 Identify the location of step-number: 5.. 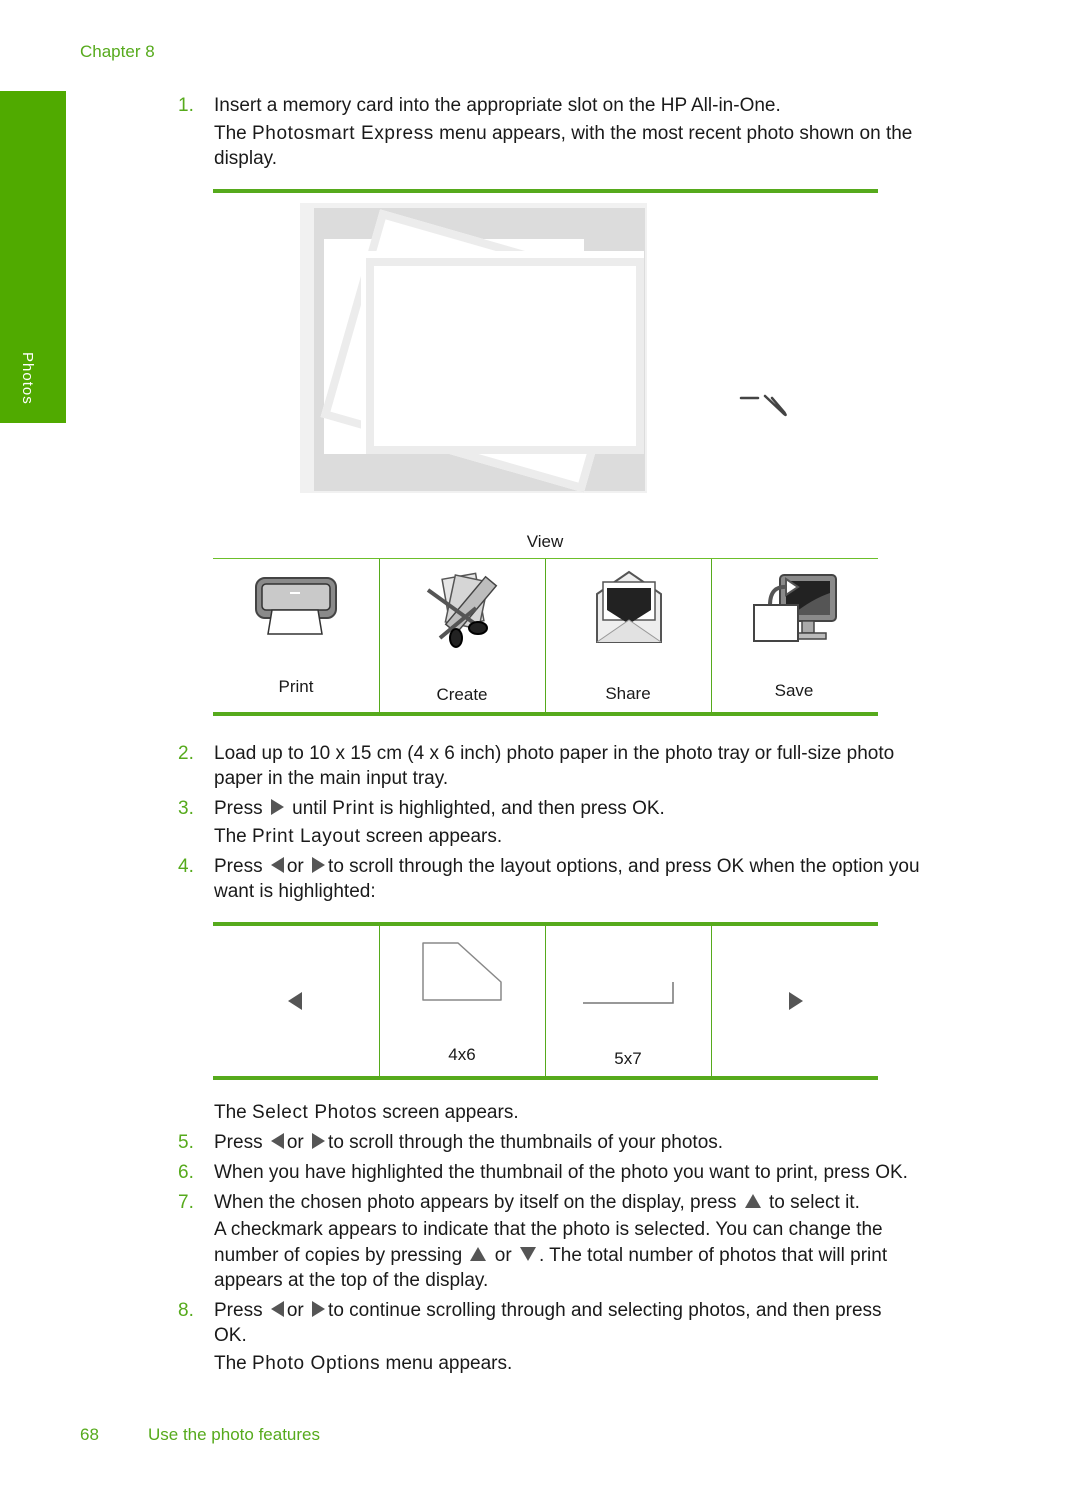
(186, 1142).